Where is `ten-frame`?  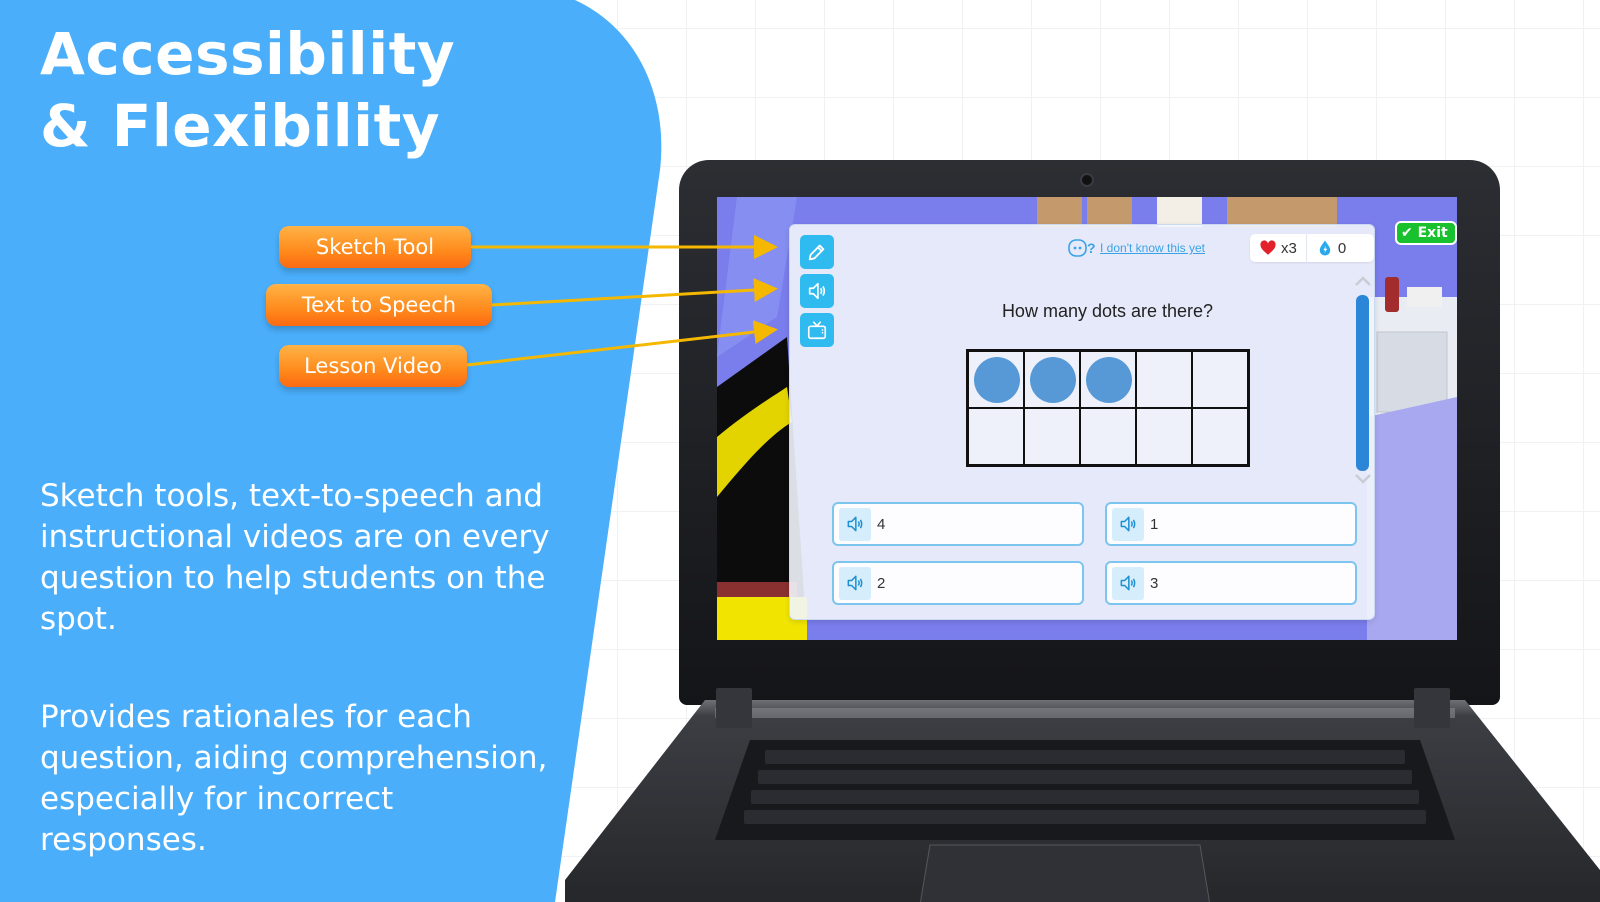 ten-frame is located at coordinates (1108, 408).